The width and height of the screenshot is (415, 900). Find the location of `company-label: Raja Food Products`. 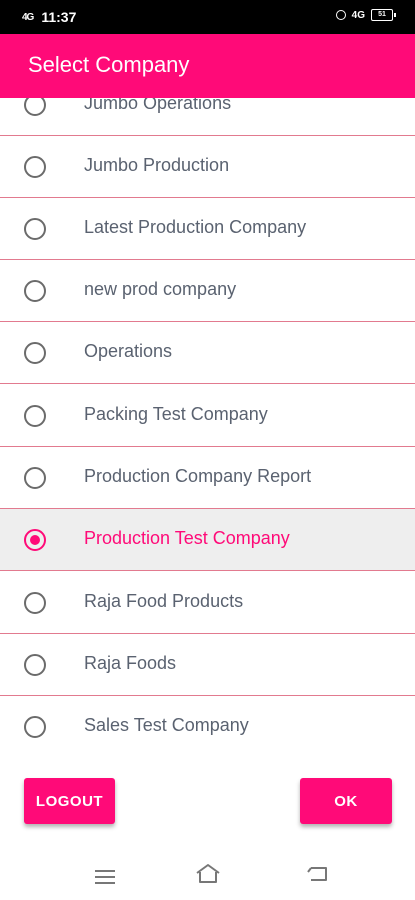

company-label: Raja Food Products is located at coordinates (164, 601).